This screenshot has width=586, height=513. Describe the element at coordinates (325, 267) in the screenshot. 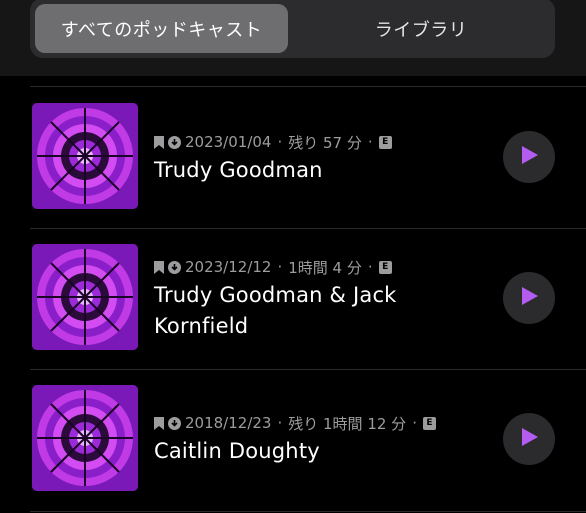

I see `episode-duration: 1時間 4 分` at that location.